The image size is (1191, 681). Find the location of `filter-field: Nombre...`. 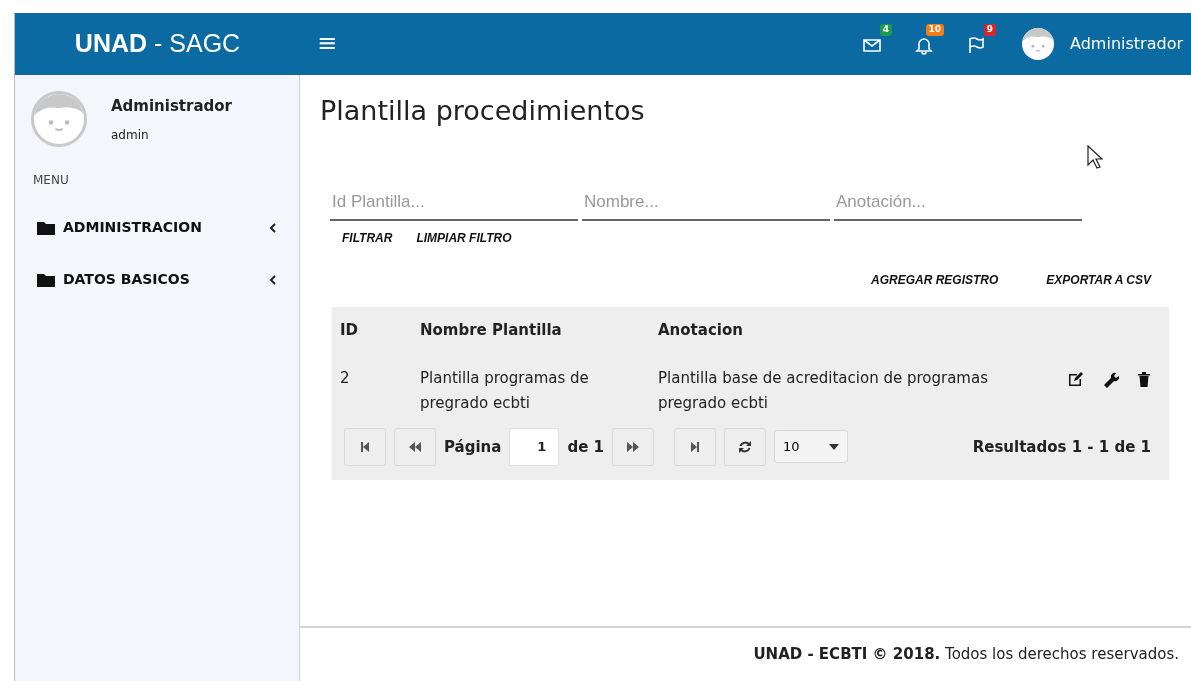

filter-field: Nombre... is located at coordinates (706, 203).